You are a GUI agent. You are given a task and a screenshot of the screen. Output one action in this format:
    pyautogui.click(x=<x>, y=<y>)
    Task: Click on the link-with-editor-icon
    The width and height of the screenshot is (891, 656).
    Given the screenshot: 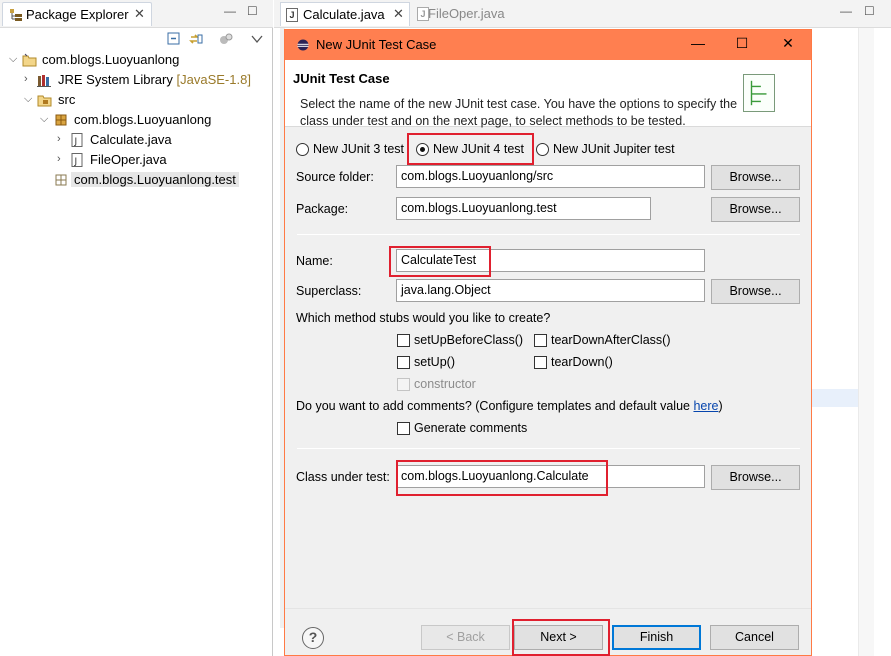 What is the action you would take?
    pyautogui.click(x=196, y=39)
    